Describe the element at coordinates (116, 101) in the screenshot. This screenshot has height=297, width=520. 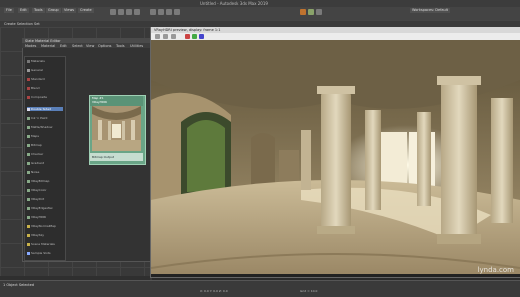
I see `map-node-header: Map #1 VRayHDRI` at that location.